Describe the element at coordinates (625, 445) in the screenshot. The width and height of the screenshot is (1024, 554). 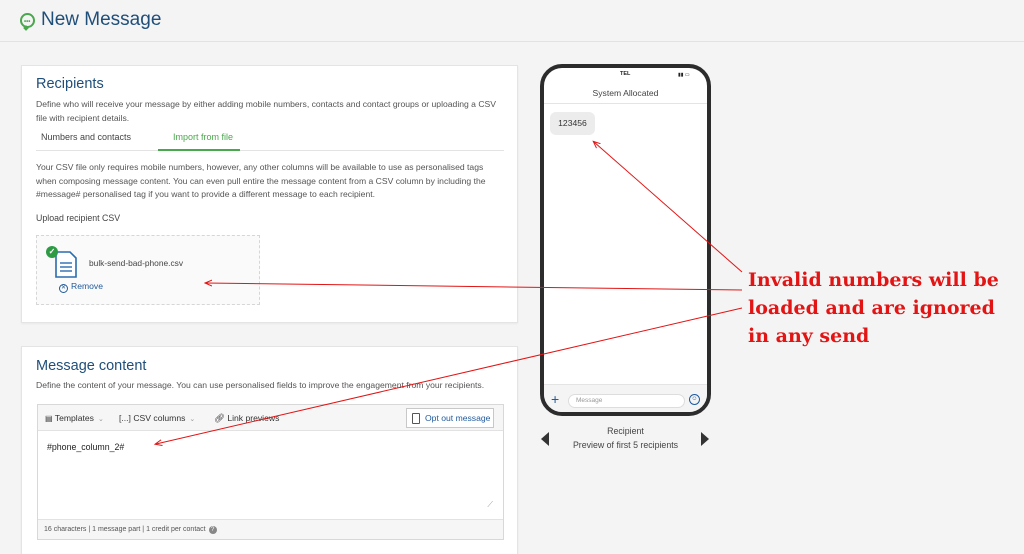
I see `recipient-preview-caption: Preview of first 5 recipients` at that location.